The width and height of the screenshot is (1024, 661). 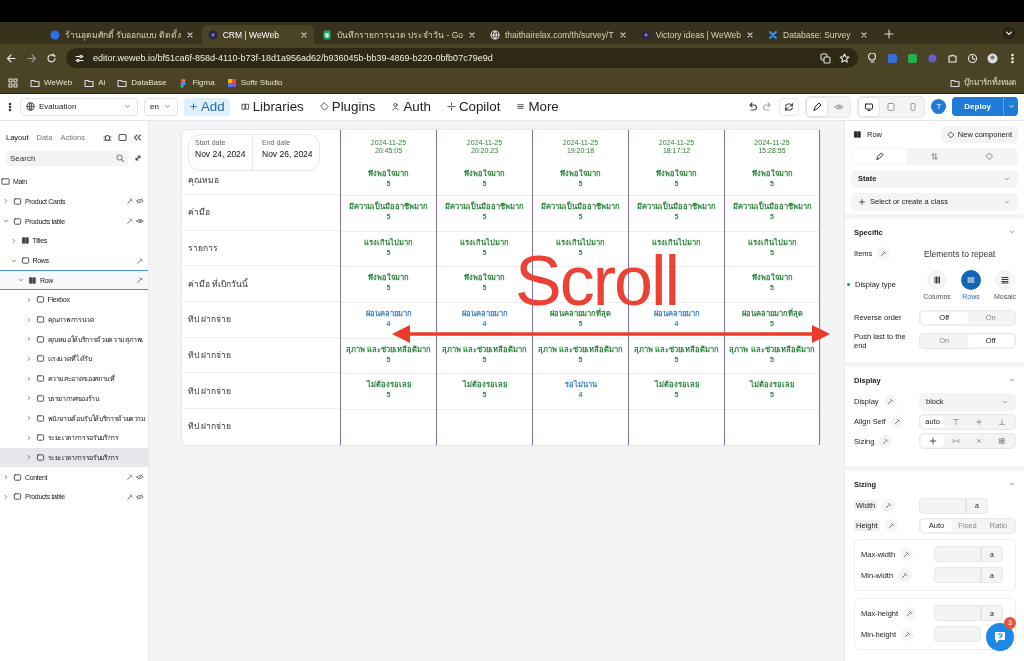 What do you see at coordinates (971, 279) in the screenshot?
I see `rows-icon` at bounding box center [971, 279].